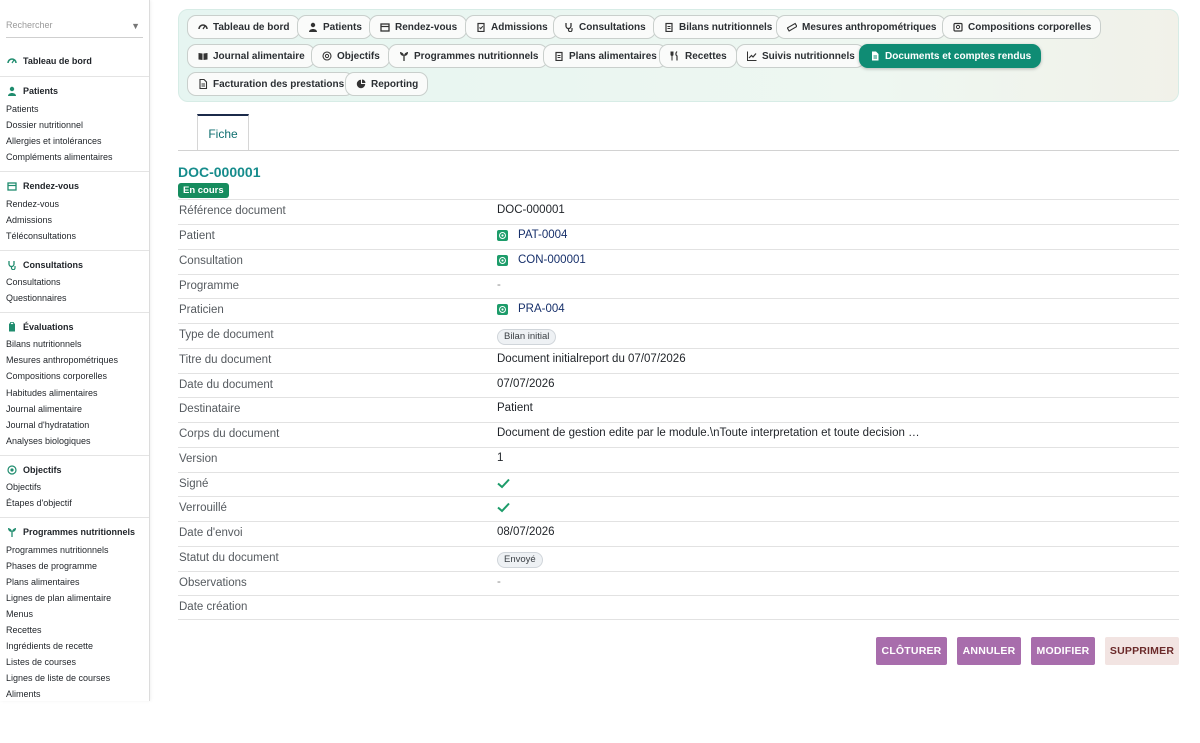 The height and width of the screenshot is (743, 1200). I want to click on nav-journal: Journal alimentaire, so click(251, 56).